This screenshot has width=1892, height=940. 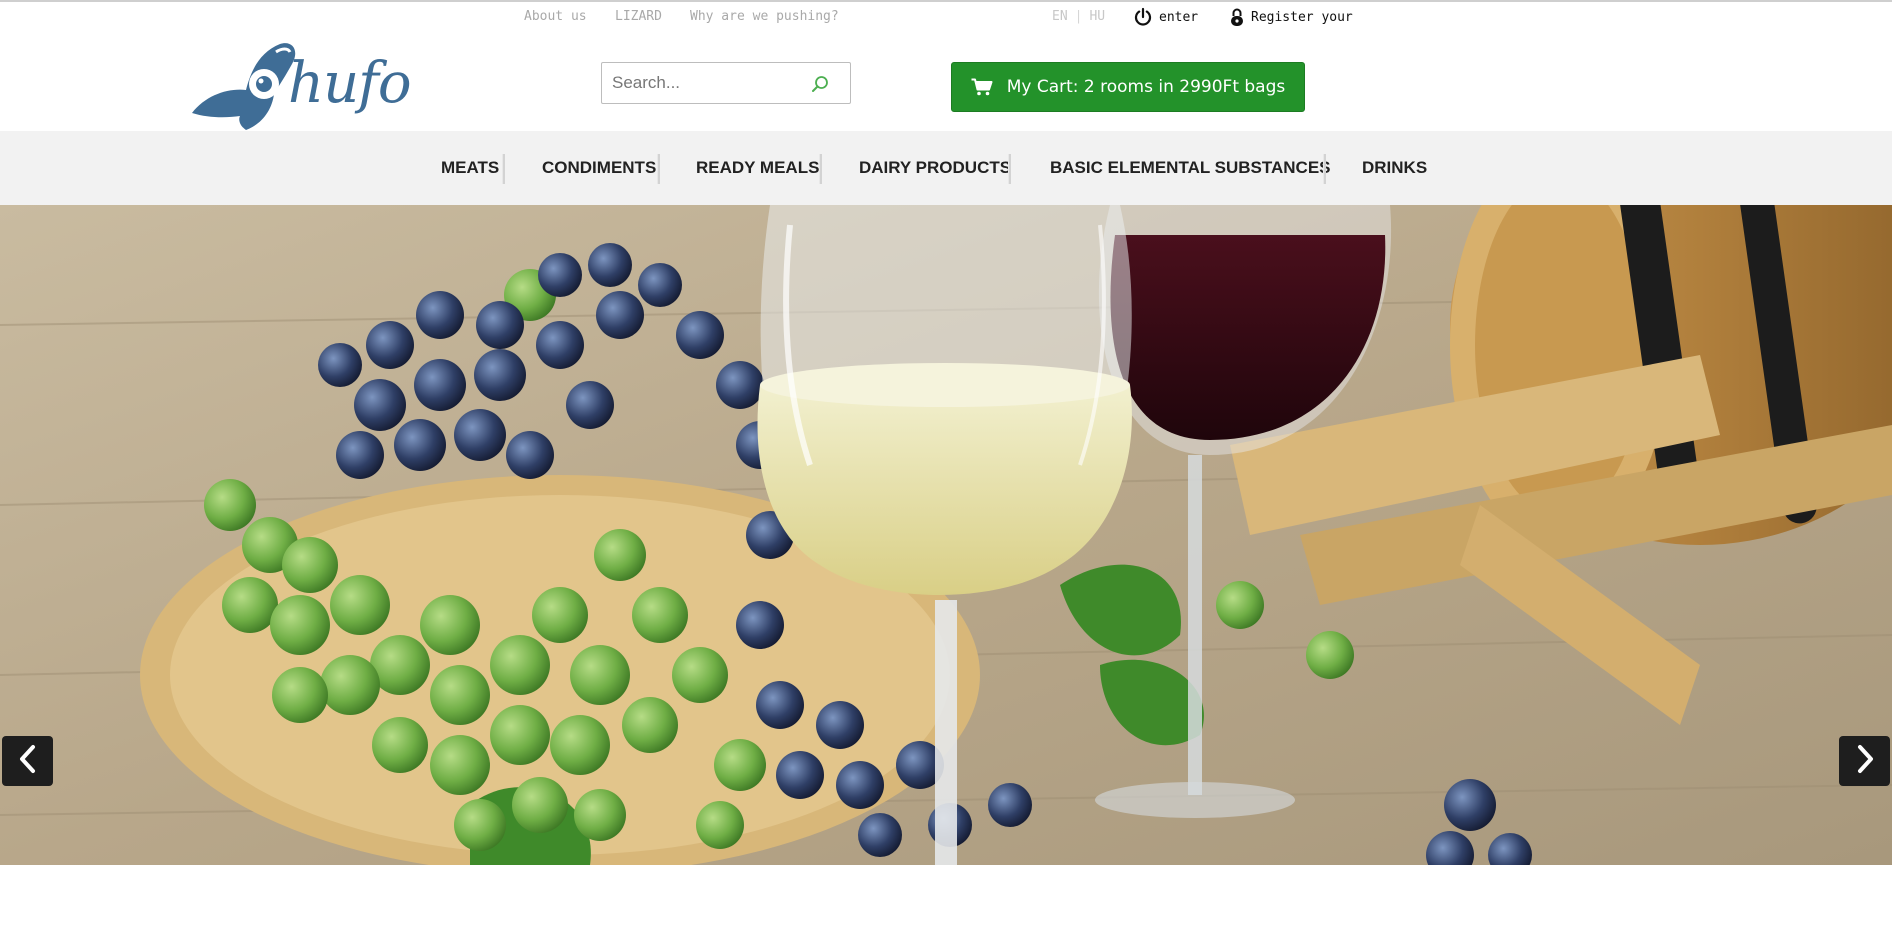 I want to click on nav-item-condiments: CONDIMENTS, so click(x=599, y=168).